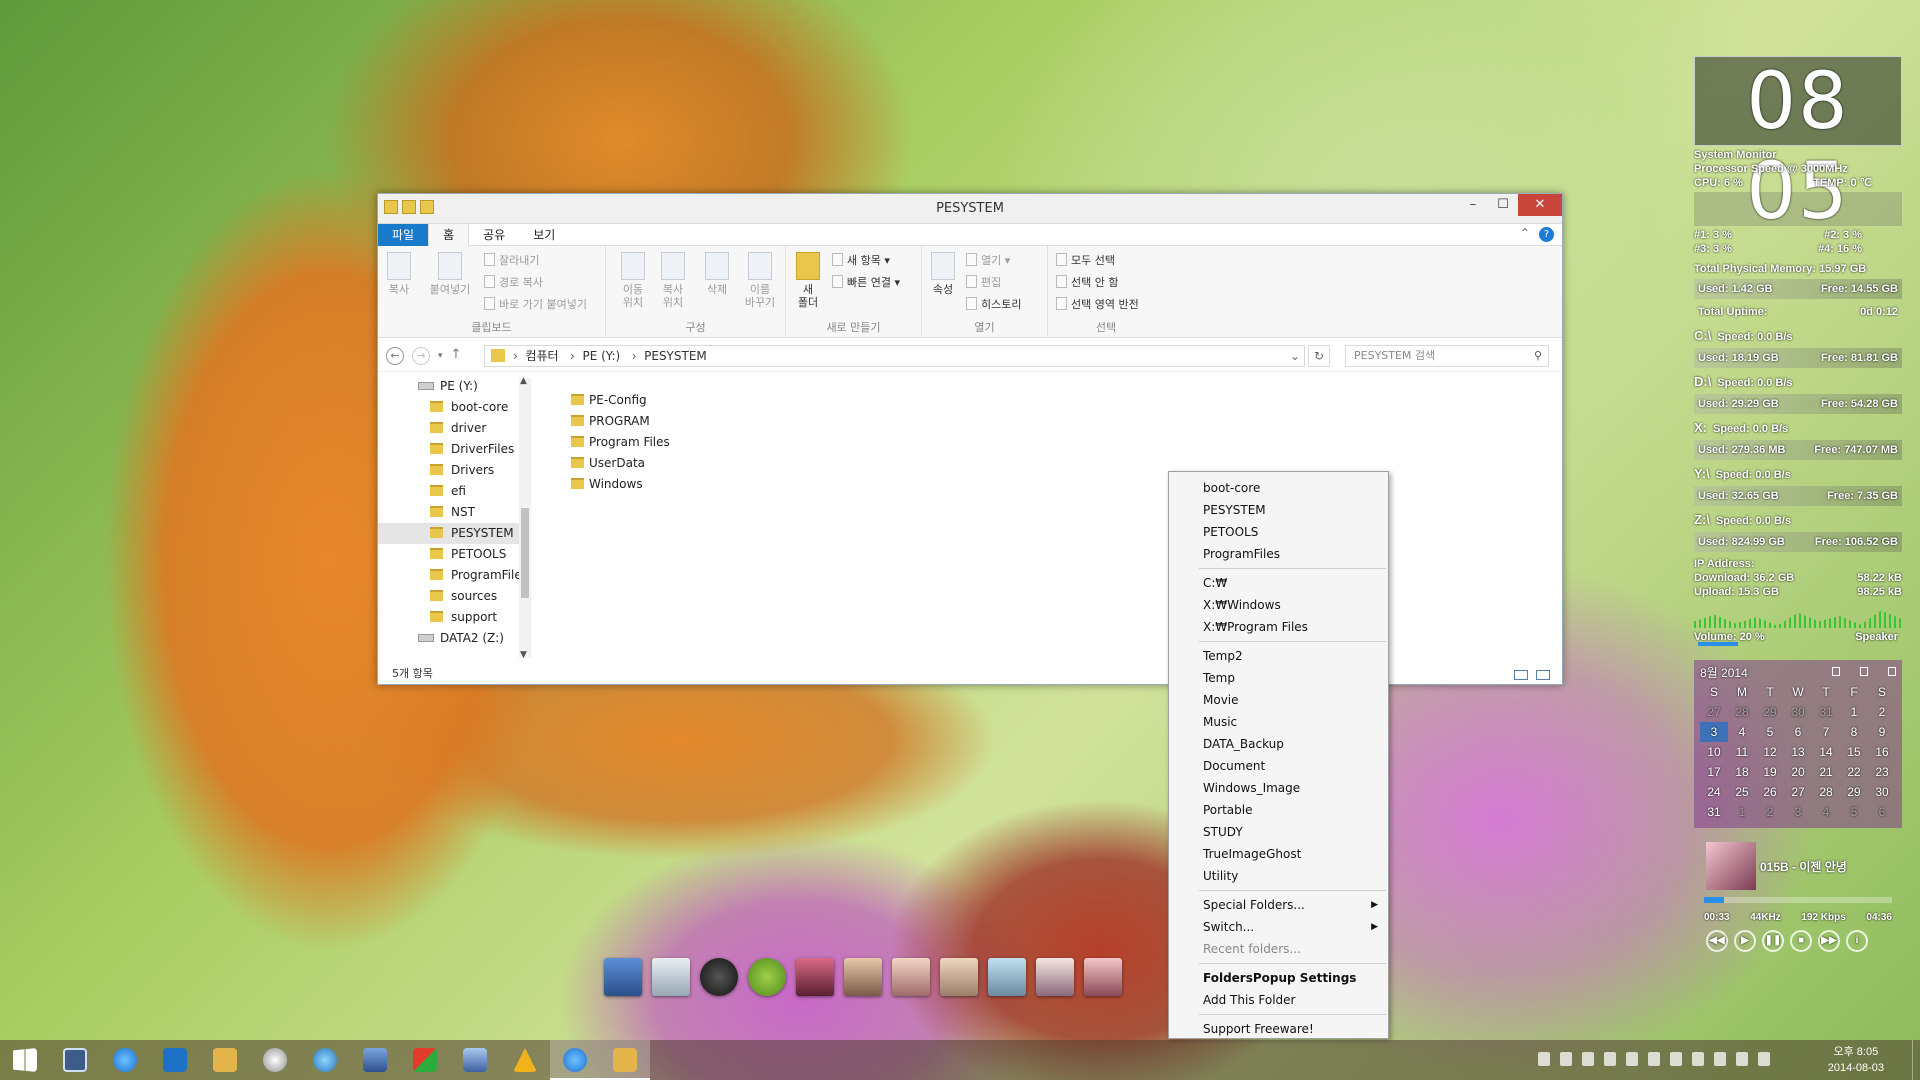 The image size is (1920, 1080). I want to click on calendar-day: 19, so click(1770, 772).